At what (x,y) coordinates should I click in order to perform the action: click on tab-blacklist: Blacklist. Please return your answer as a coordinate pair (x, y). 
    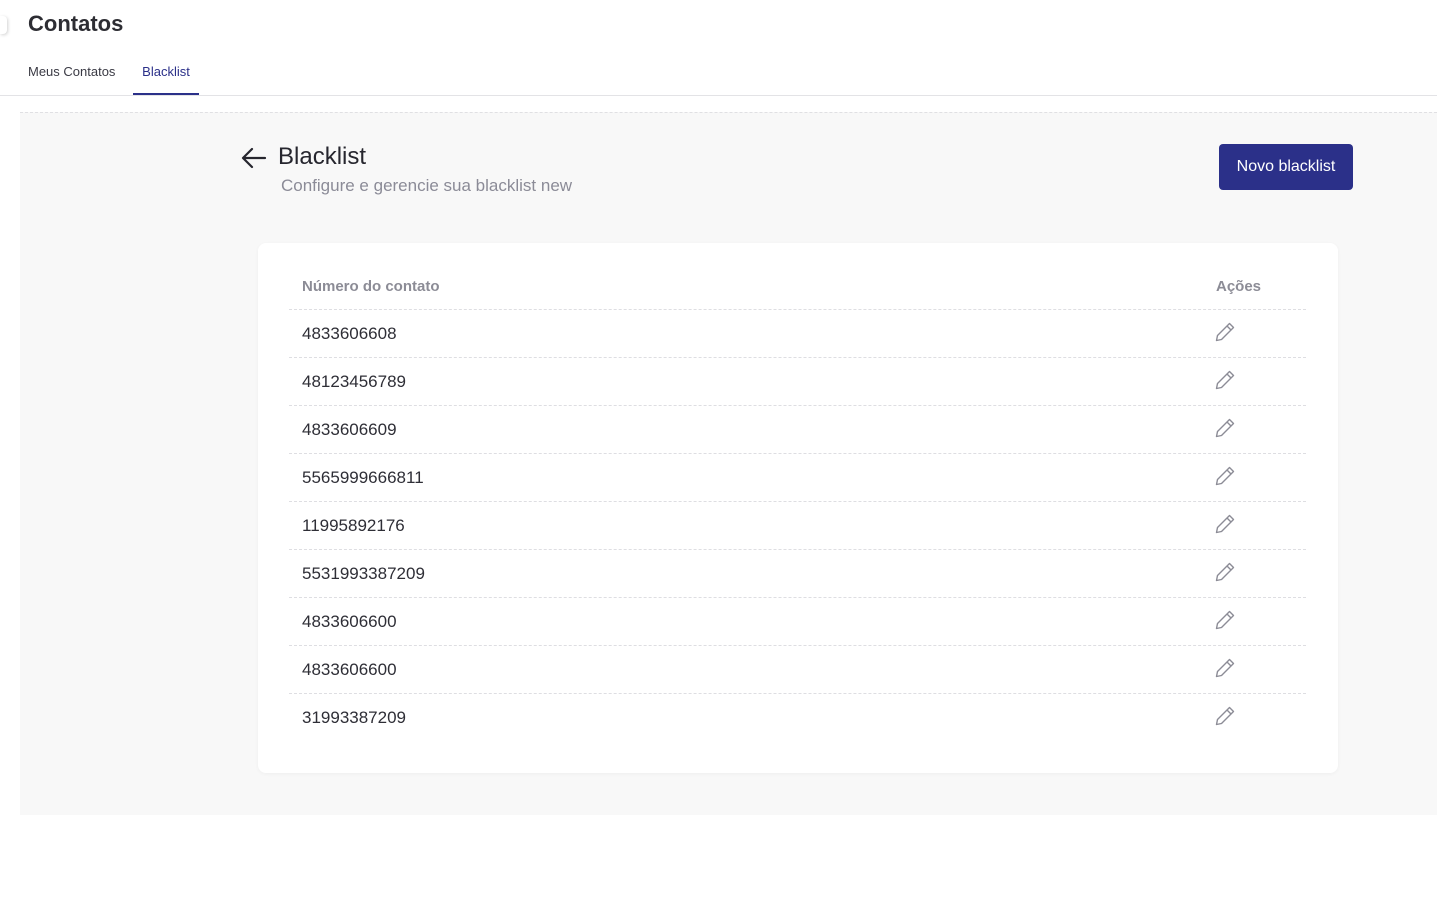
    Looking at the image, I should click on (166, 79).